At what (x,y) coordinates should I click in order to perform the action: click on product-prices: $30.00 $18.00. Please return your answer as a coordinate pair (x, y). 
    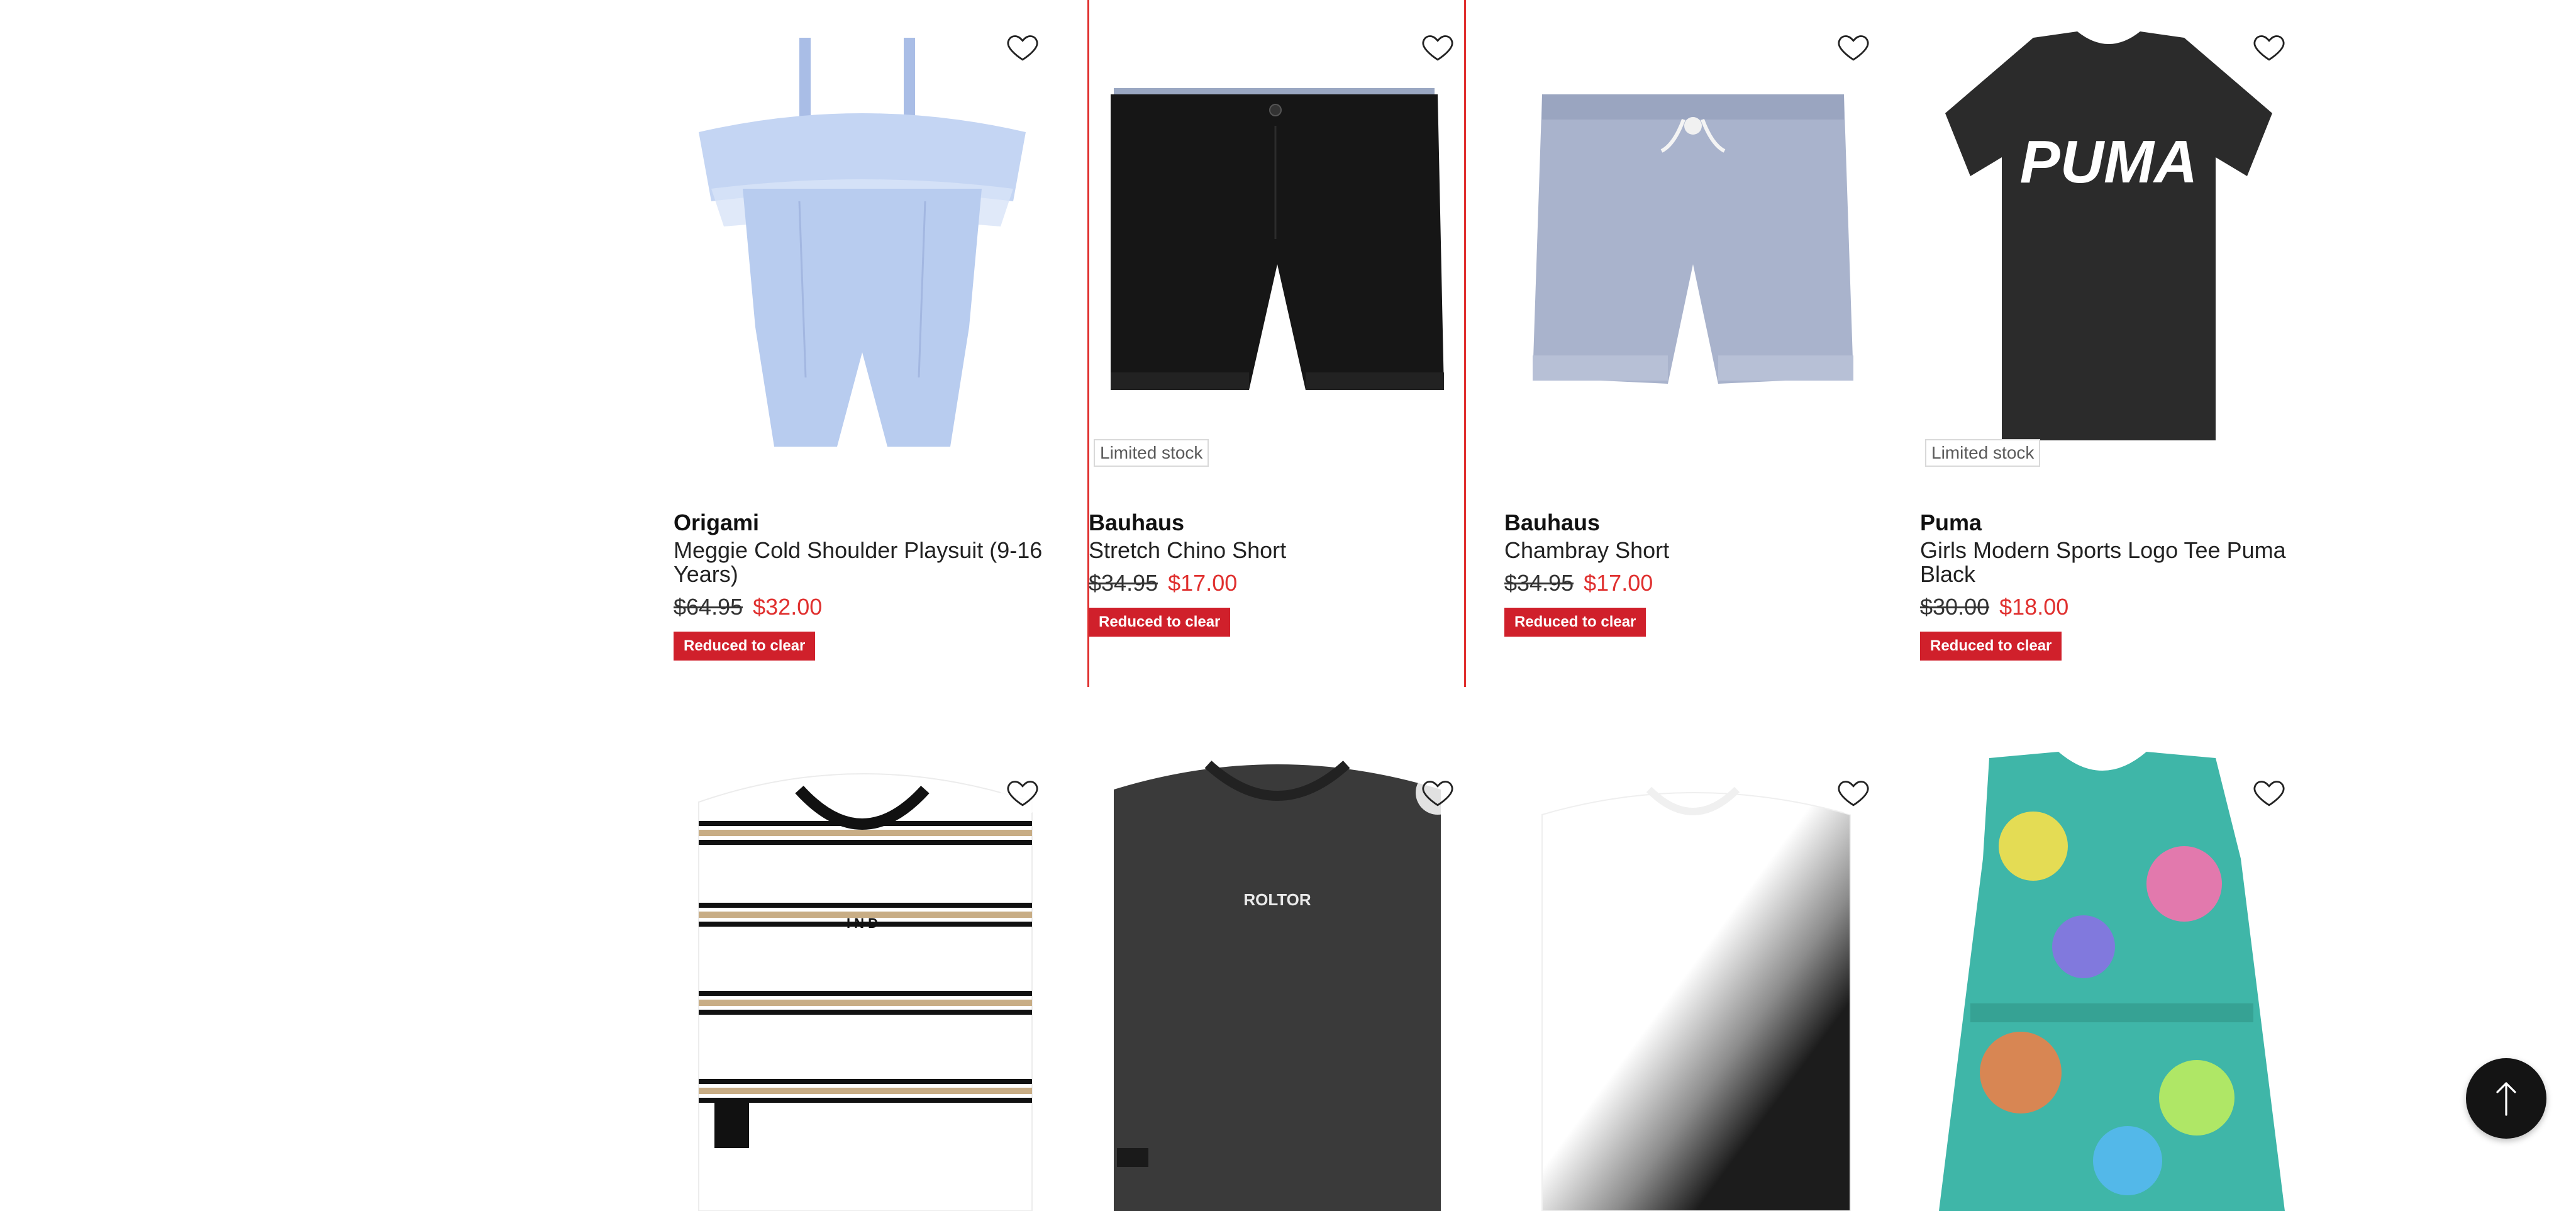
    Looking at the image, I should click on (2115, 607).